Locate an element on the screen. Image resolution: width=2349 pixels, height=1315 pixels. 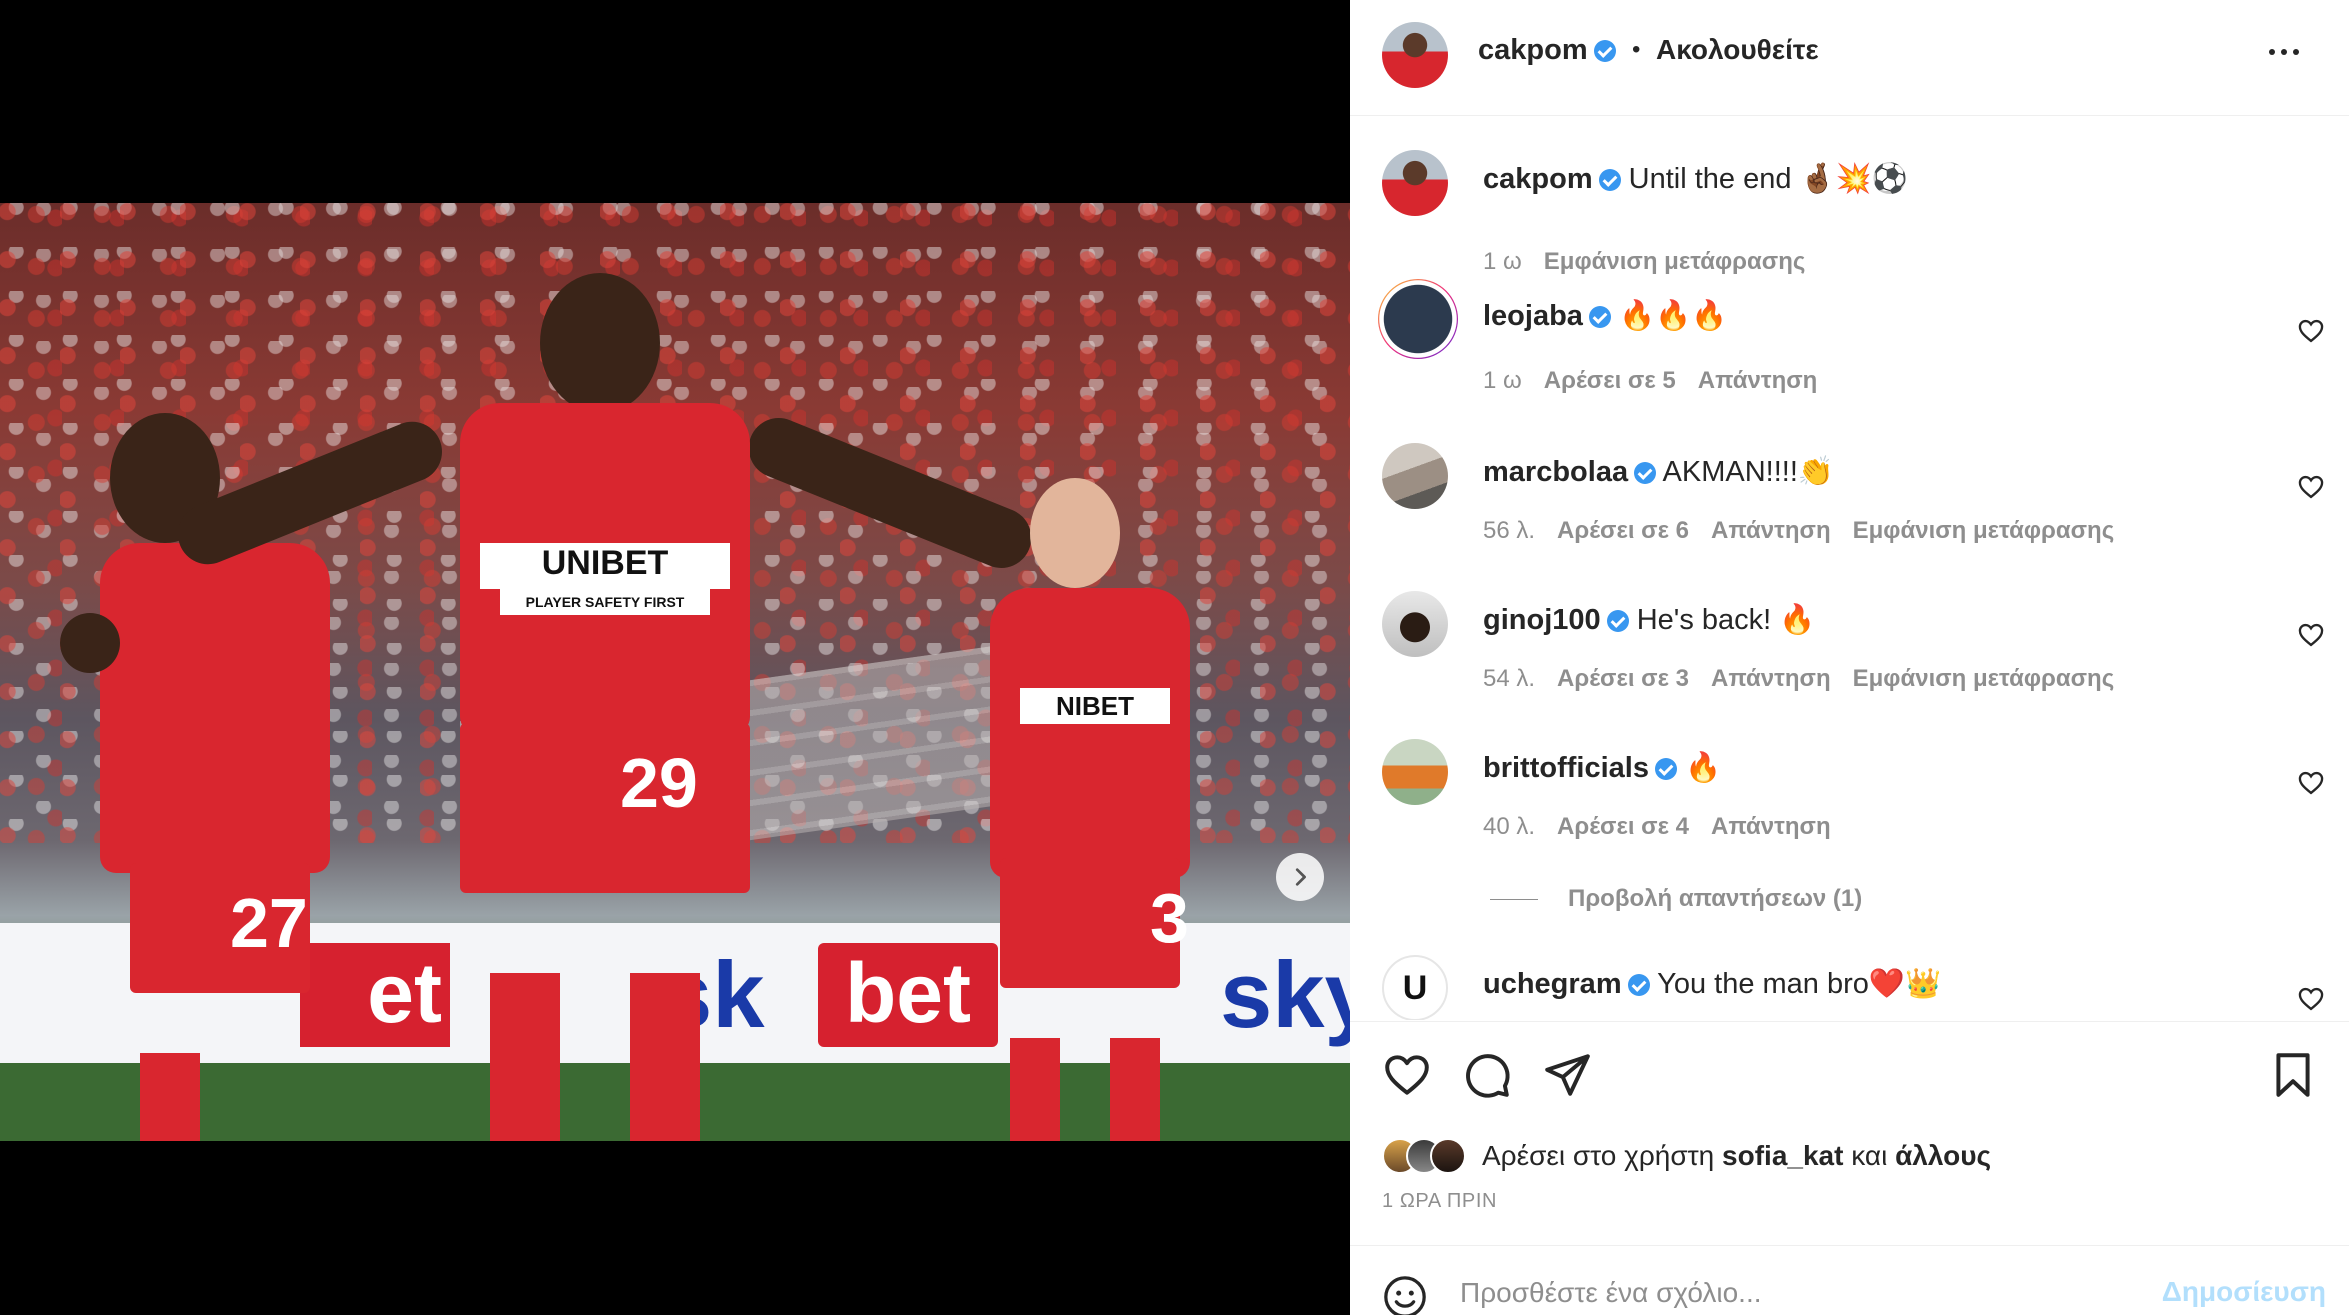
caption-time: 1 ω is located at coordinates (1502, 261).